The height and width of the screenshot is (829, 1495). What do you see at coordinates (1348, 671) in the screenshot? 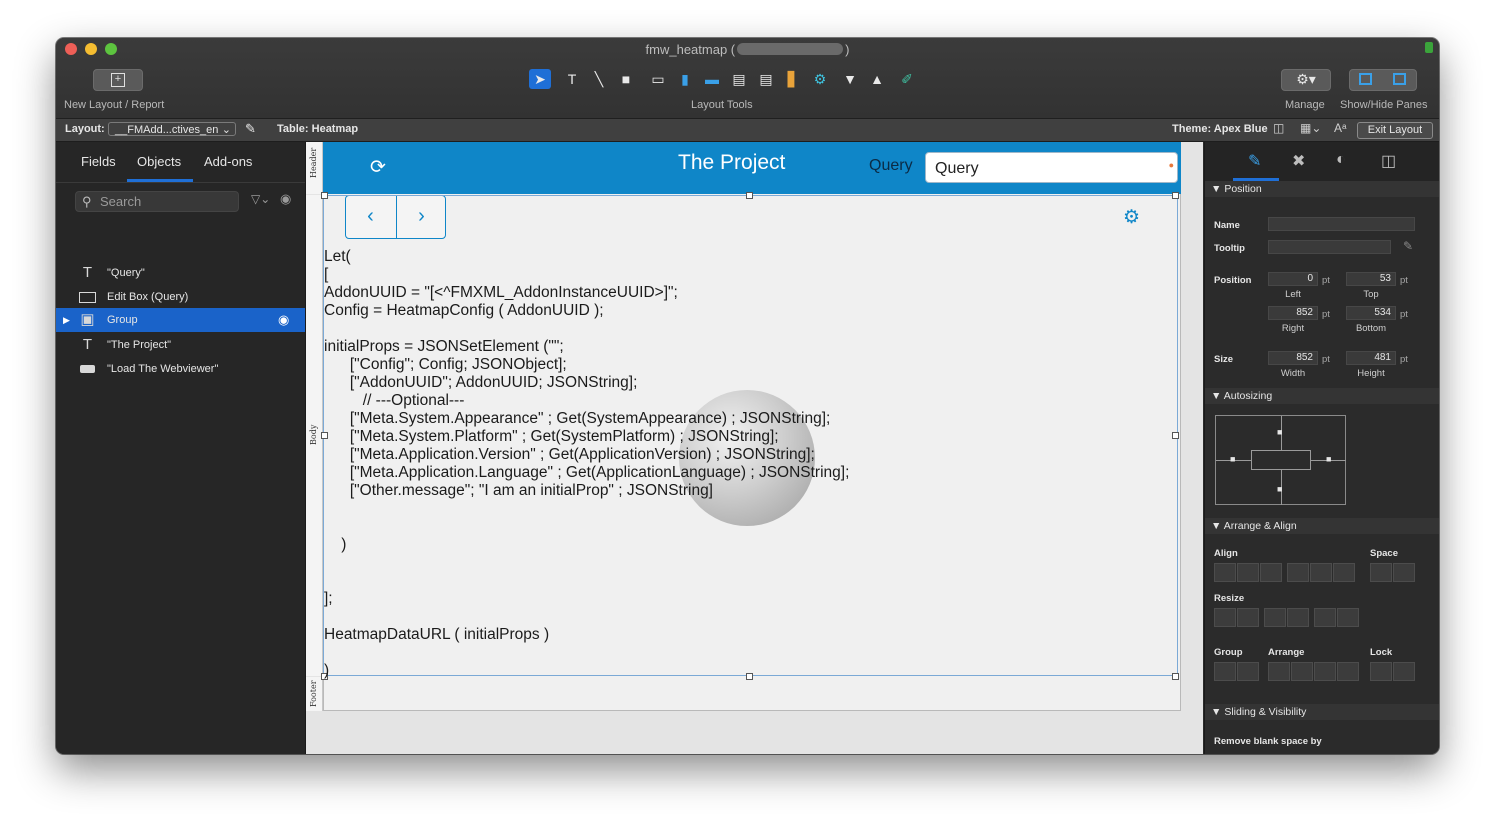
I see `send-to-back-button` at bounding box center [1348, 671].